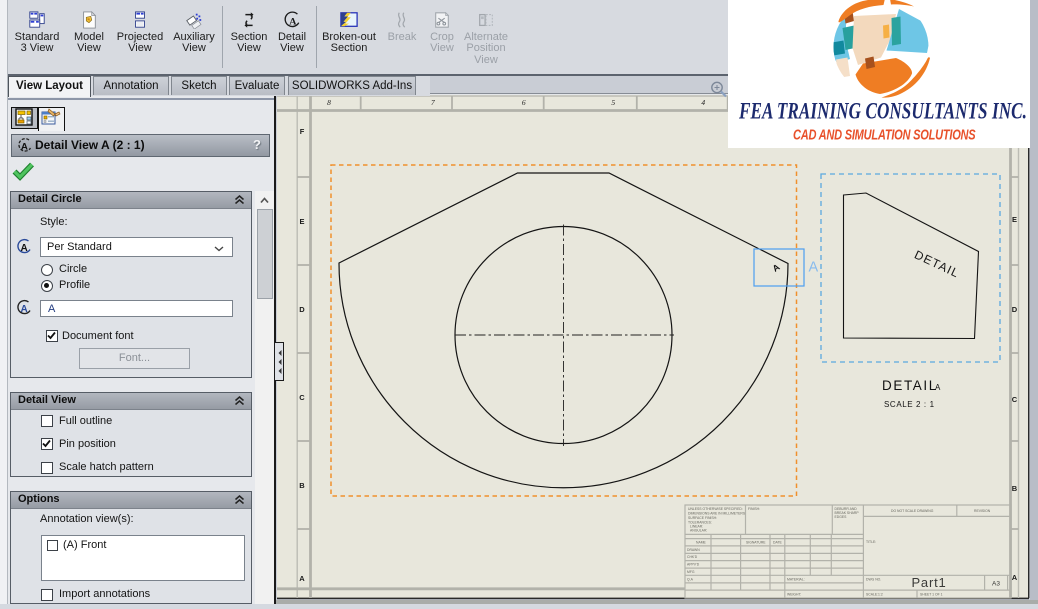  I want to click on svg-text: APPV'D, so click(693, 565).